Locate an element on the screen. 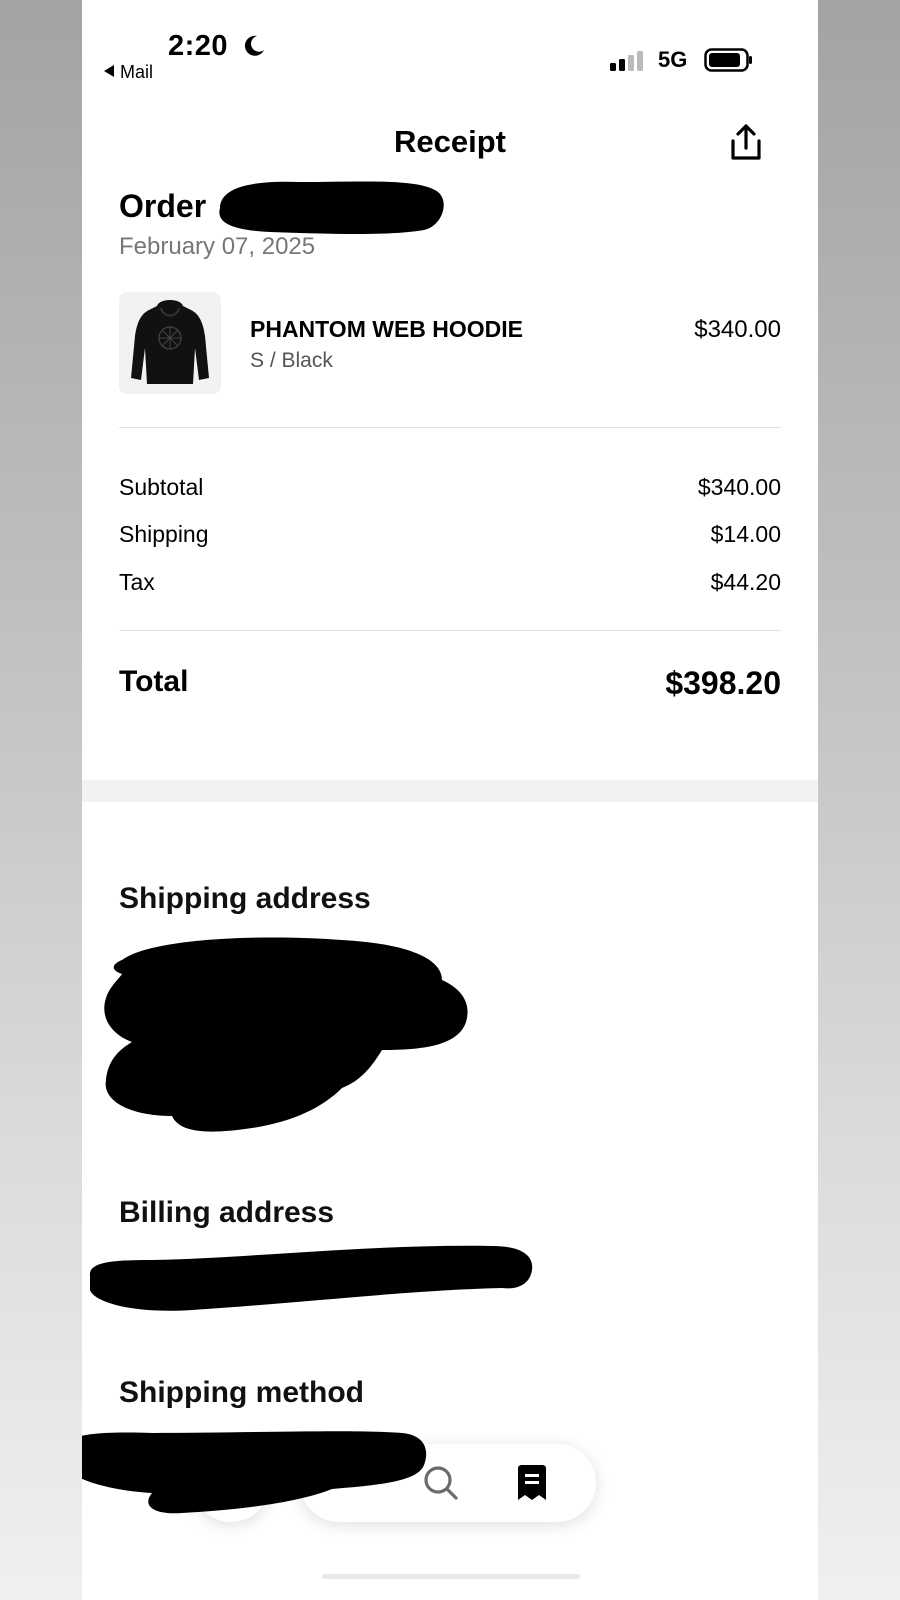 The image size is (900, 1600). redaction-billing-address is located at coordinates (311, 1278).